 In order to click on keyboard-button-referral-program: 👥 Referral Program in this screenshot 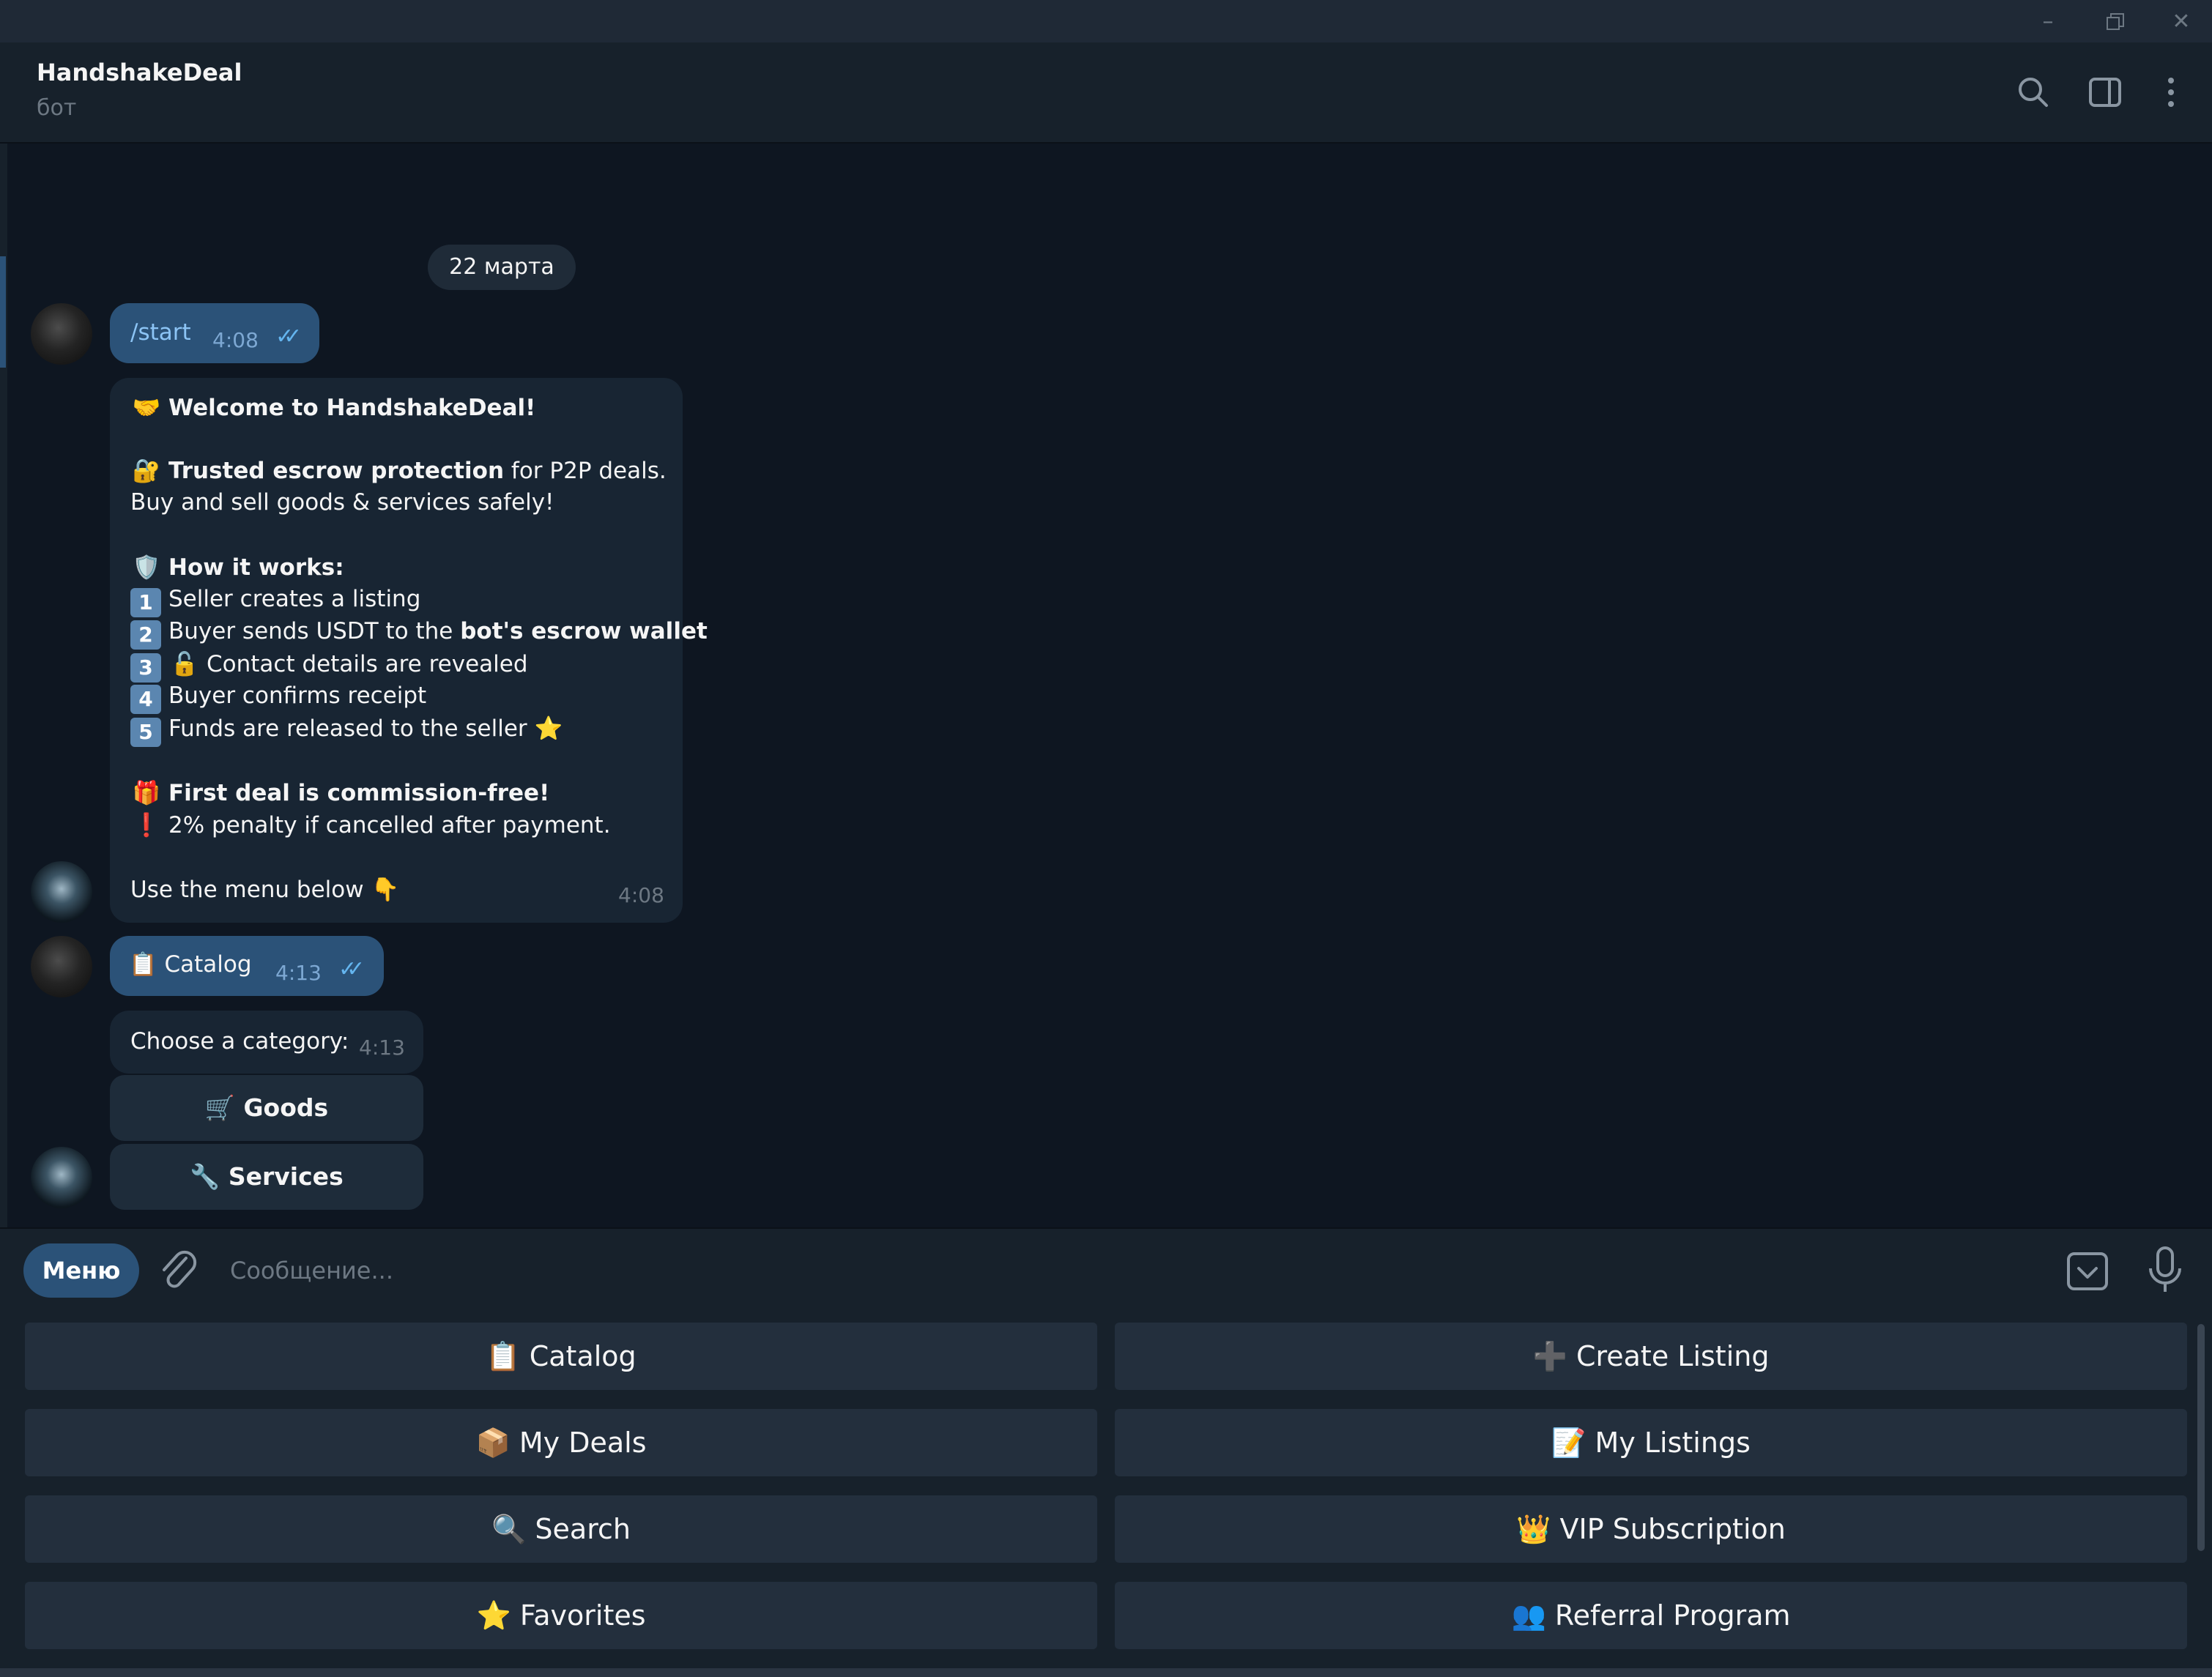, I will do `click(1651, 1615)`.